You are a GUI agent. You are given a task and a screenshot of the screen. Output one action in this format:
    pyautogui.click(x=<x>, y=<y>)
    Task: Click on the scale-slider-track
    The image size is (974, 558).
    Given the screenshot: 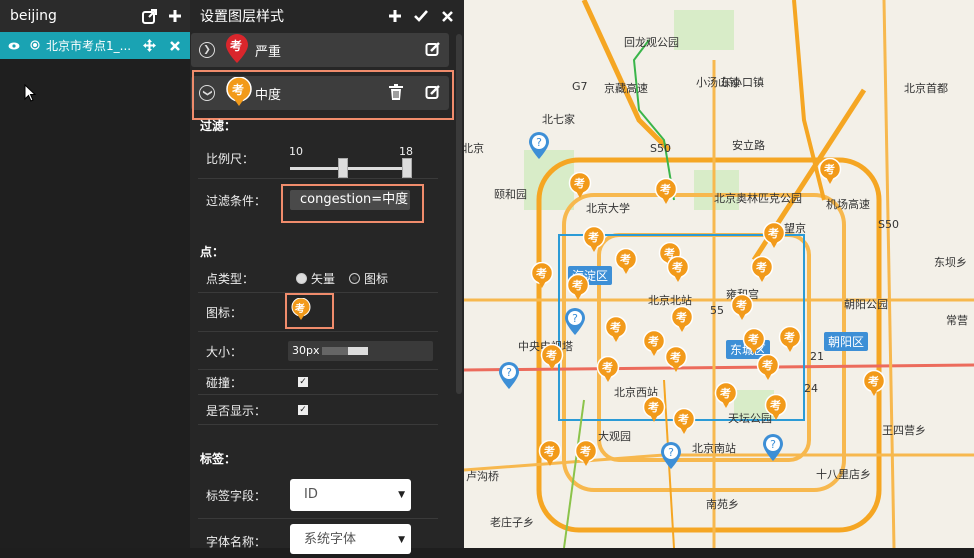 What is the action you would take?
    pyautogui.click(x=349, y=168)
    